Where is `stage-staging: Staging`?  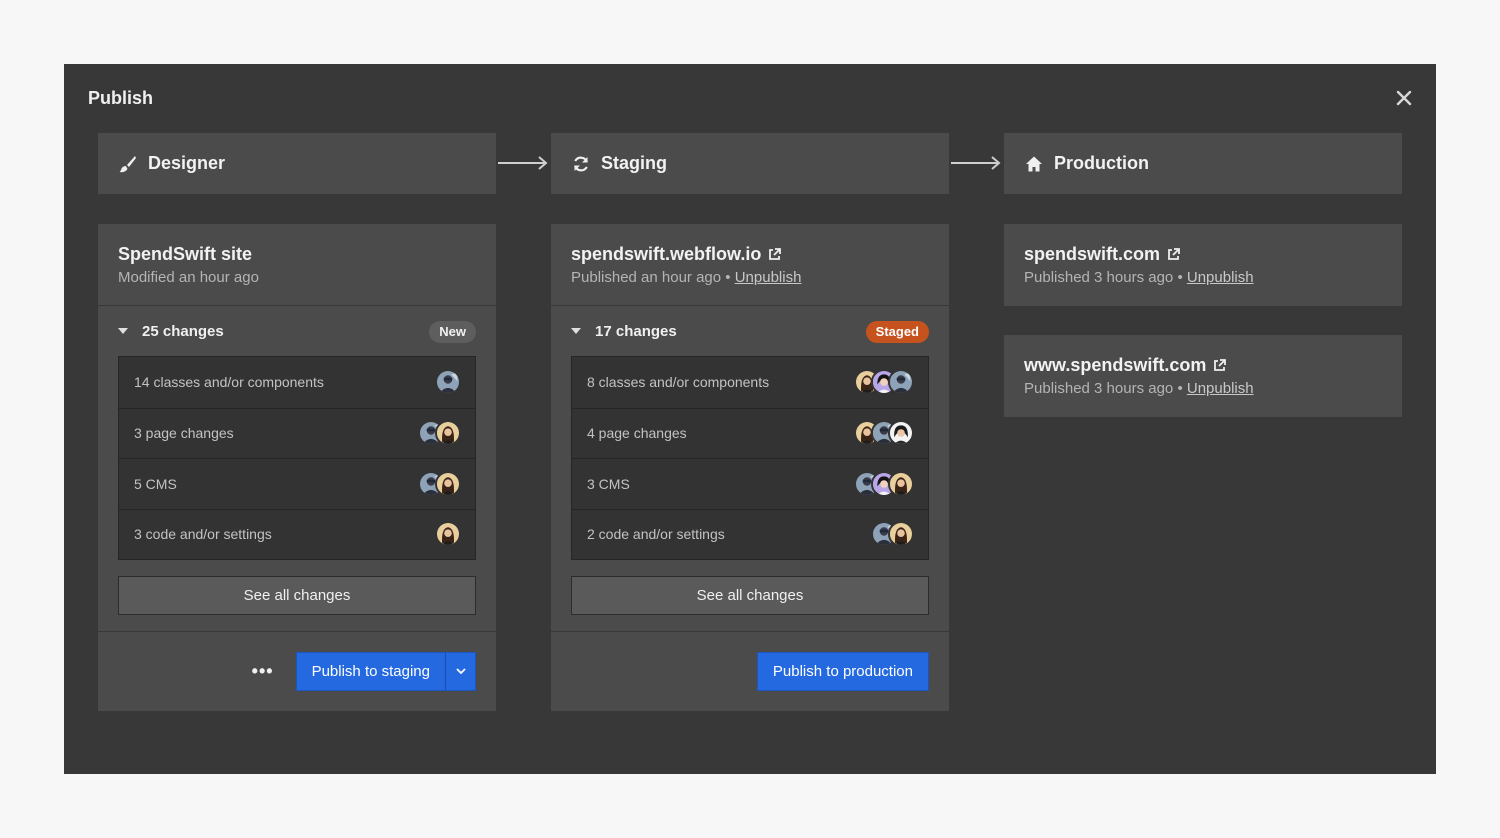 stage-staging: Staging is located at coordinates (750, 163).